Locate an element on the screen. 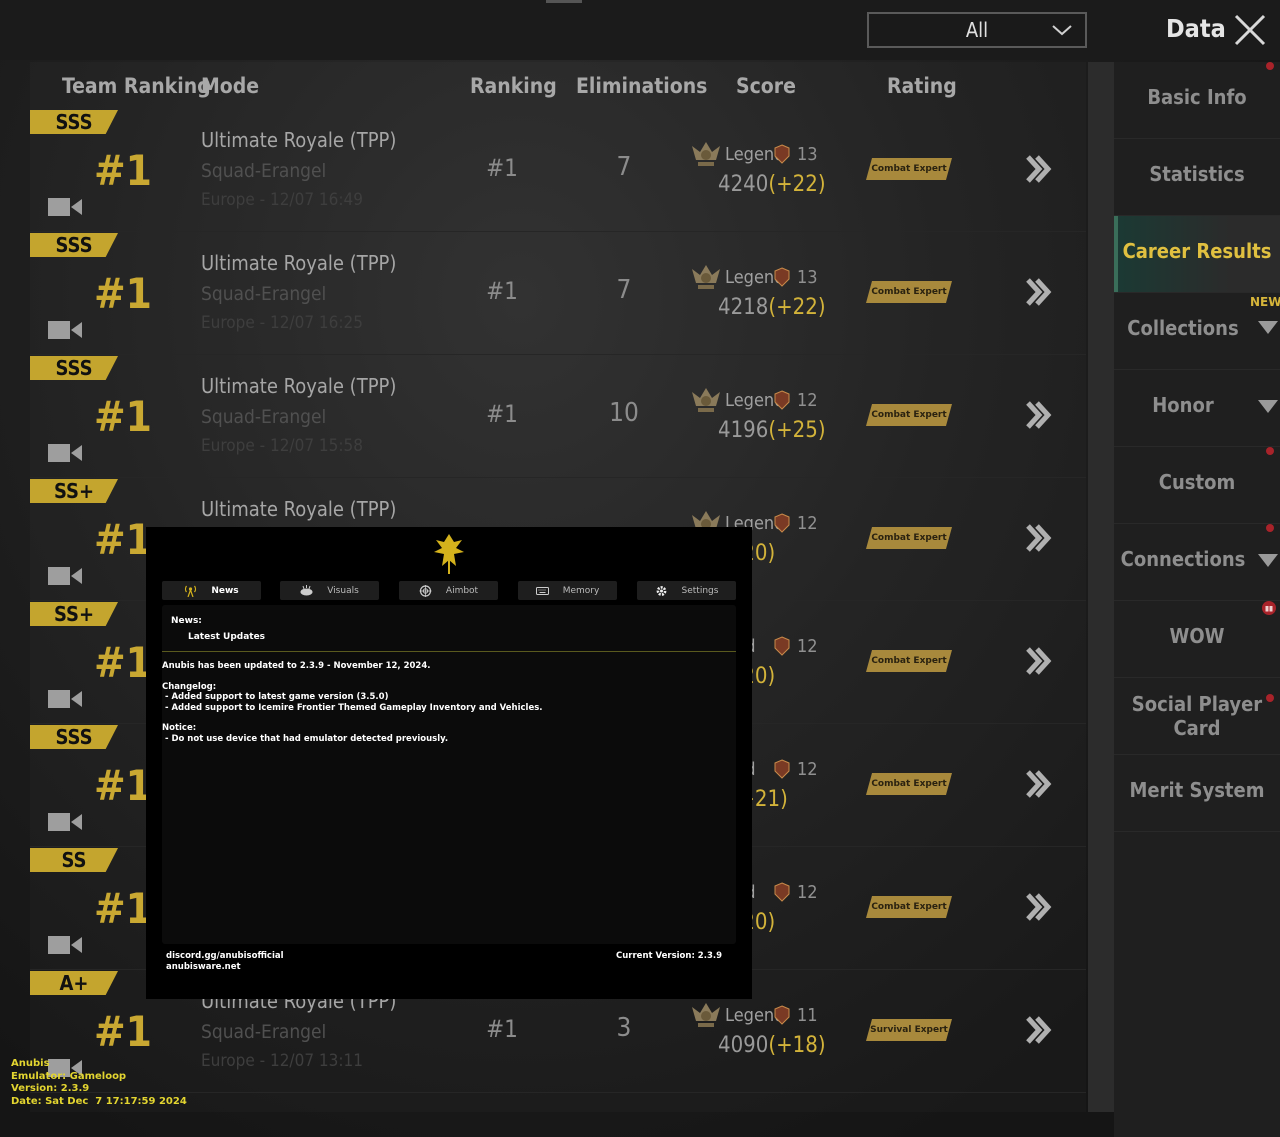 This screenshot has height=1137, width=1280. overlay-name: Anubis is located at coordinates (30, 1063).